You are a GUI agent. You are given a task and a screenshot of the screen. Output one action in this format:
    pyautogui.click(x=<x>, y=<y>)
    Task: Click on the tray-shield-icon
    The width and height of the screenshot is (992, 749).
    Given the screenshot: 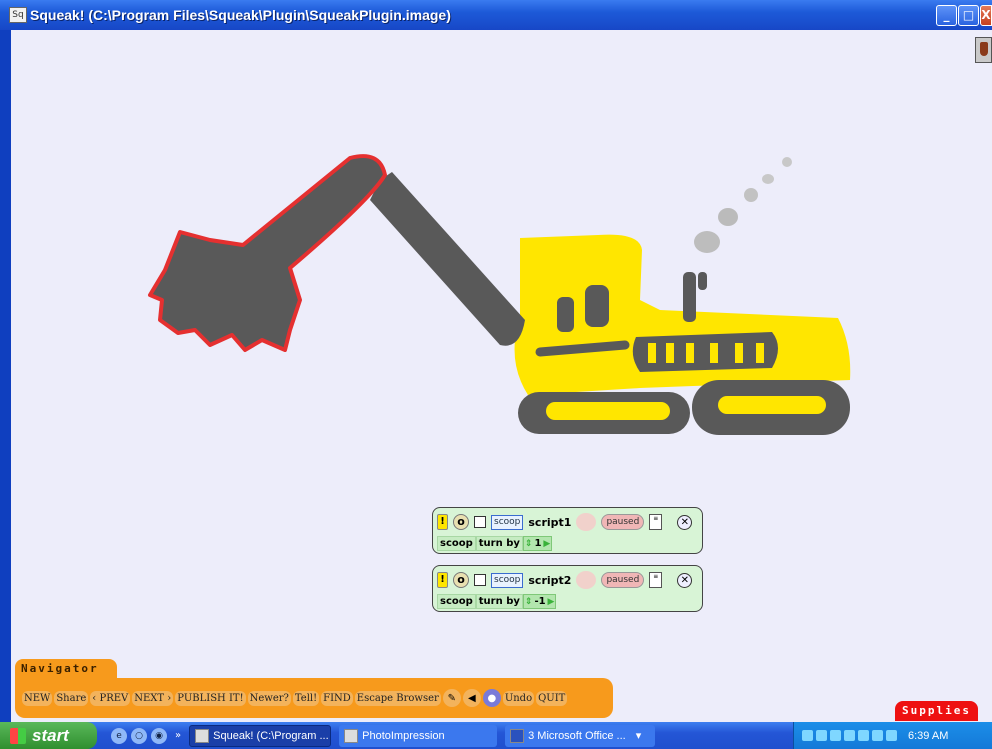 What is the action you would take?
    pyautogui.click(x=849, y=735)
    